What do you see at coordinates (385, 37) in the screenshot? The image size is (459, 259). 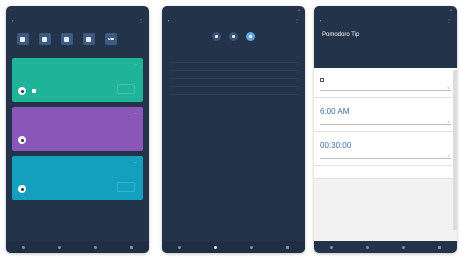 I see `detail-header: ◦ ▪▪ ‹ ⋮ Pomodoro Tip` at bounding box center [385, 37].